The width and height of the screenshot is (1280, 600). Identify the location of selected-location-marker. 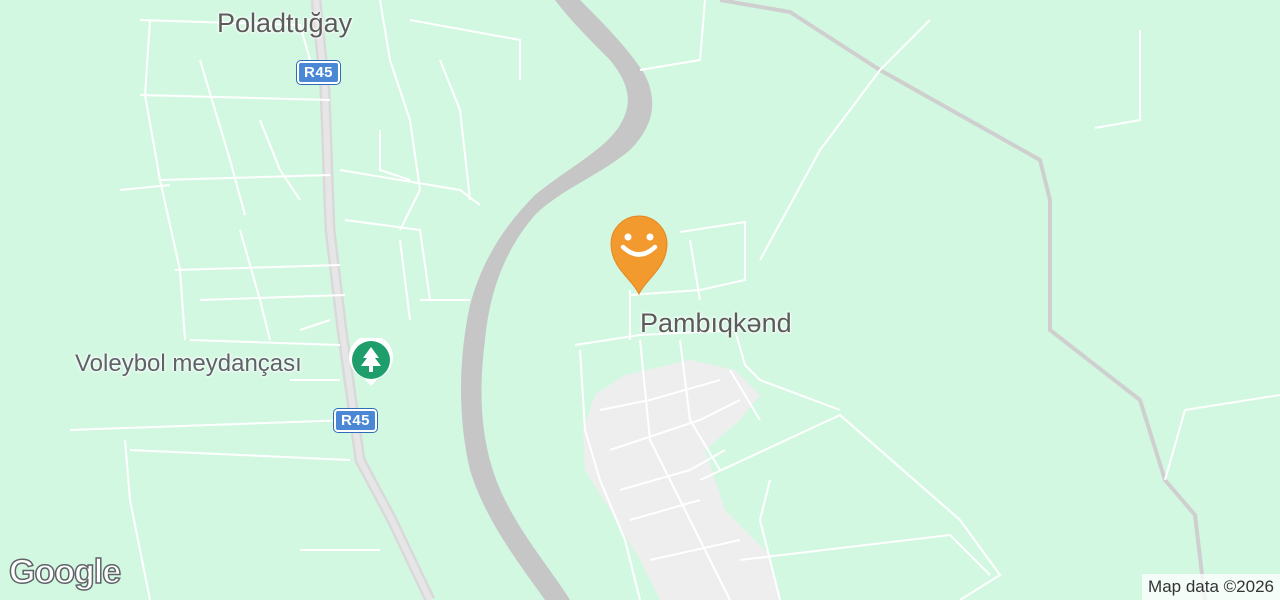
(639, 256).